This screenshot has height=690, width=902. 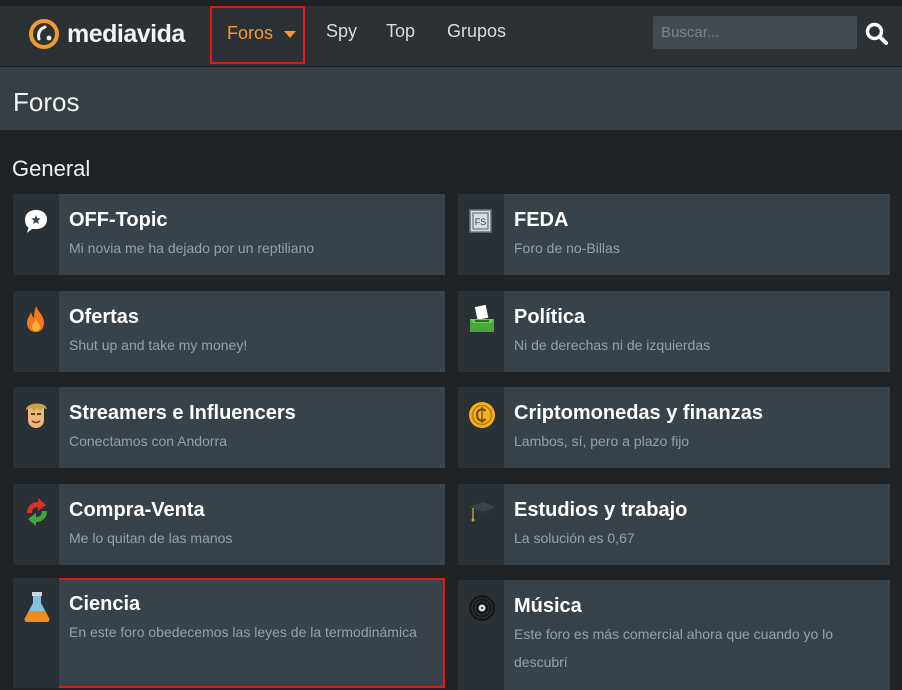 I want to click on page-title: Foros, so click(x=46, y=102).